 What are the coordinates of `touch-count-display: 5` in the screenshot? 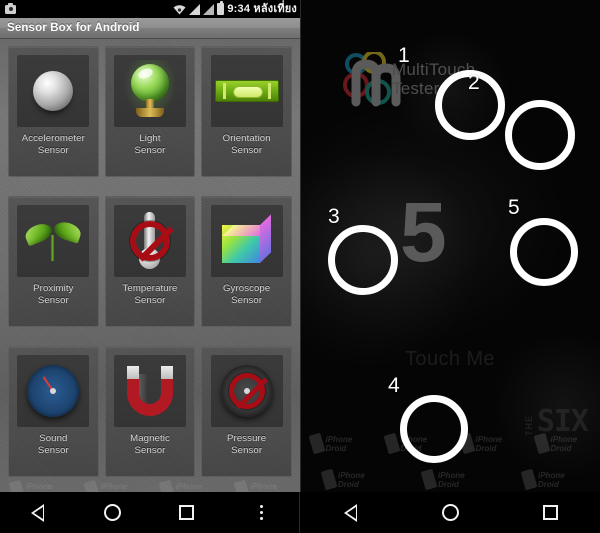 It's located at (423, 232).